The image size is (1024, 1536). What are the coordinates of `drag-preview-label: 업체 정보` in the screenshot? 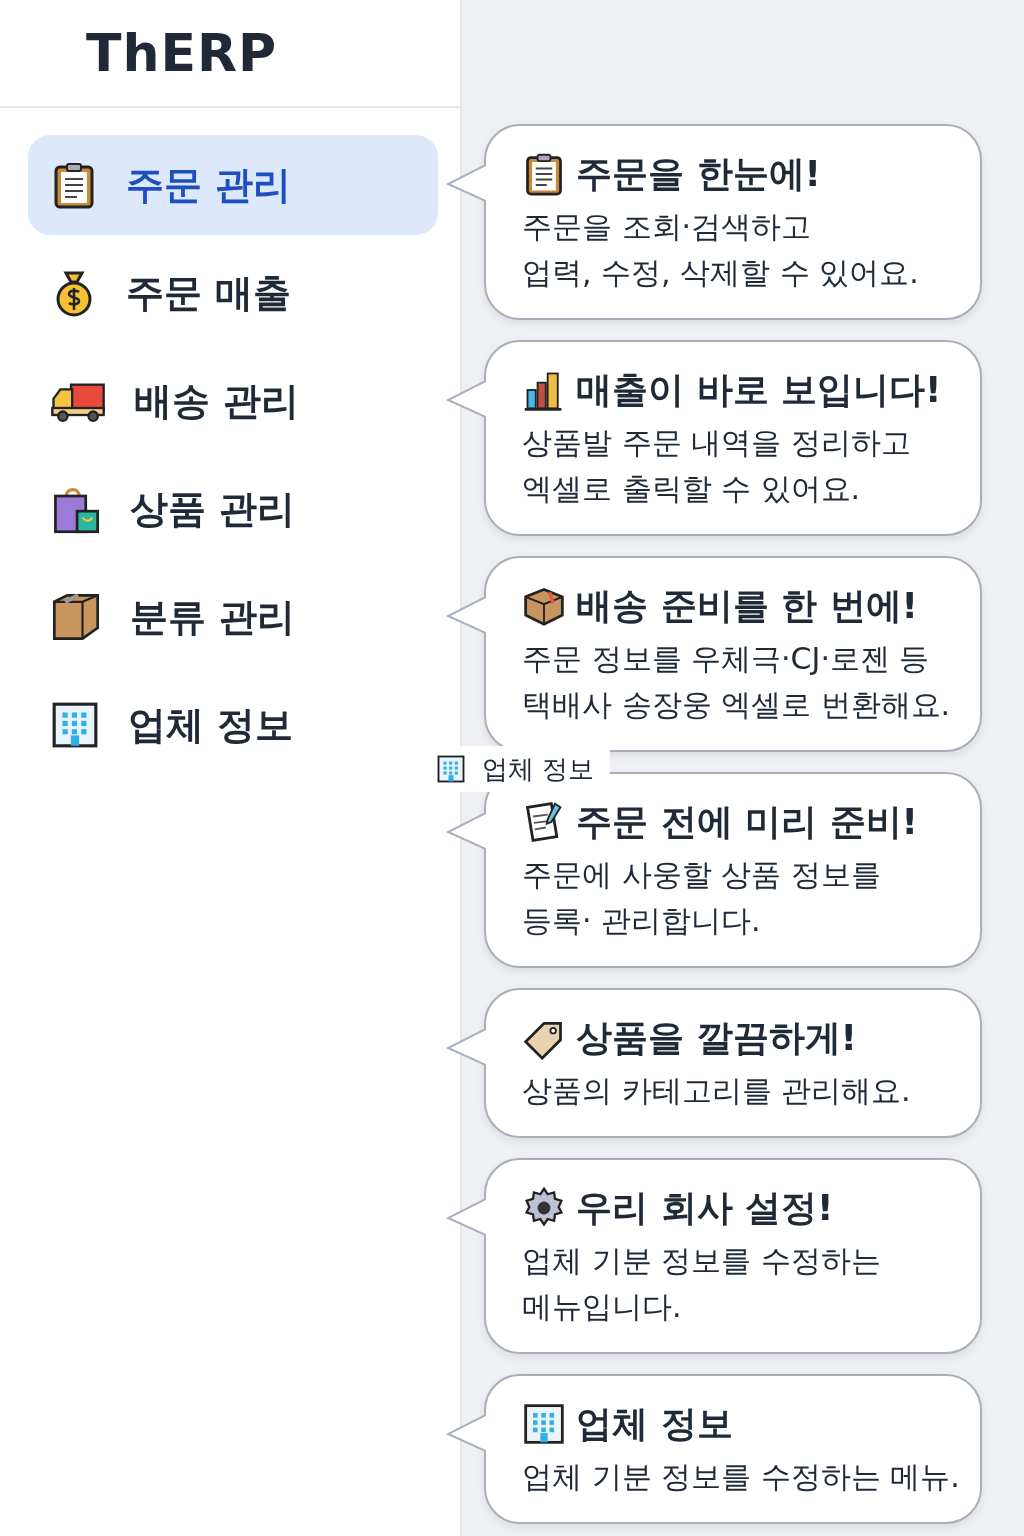 It's located at (538, 769).